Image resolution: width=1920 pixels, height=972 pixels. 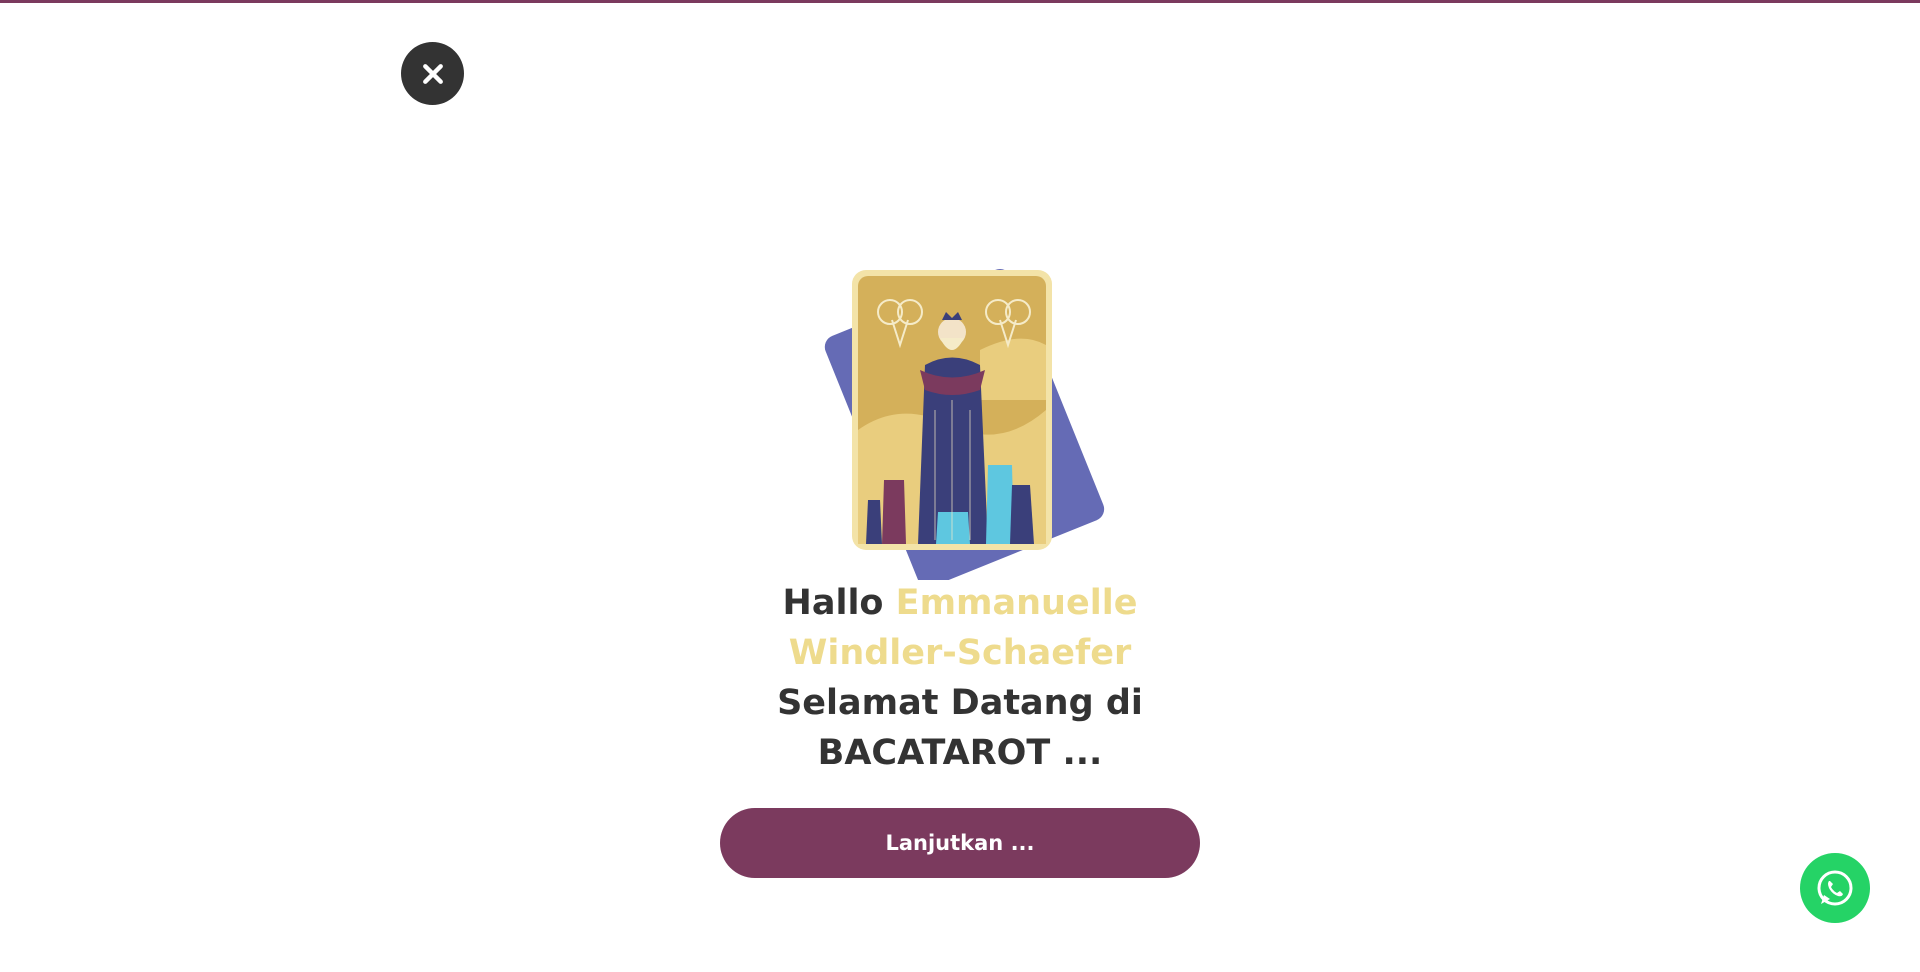 What do you see at coordinates (960, 703) in the screenshot?
I see `welcome-line-1: Selamat Datang di` at bounding box center [960, 703].